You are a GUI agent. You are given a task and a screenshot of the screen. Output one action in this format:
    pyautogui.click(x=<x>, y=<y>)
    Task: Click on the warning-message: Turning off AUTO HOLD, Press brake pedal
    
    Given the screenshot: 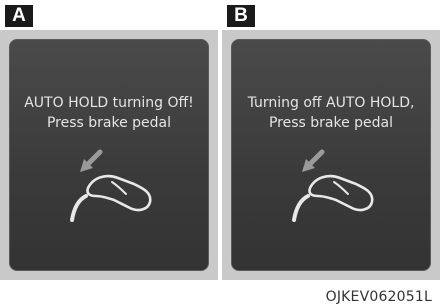 What is the action you would take?
    pyautogui.click(x=331, y=113)
    